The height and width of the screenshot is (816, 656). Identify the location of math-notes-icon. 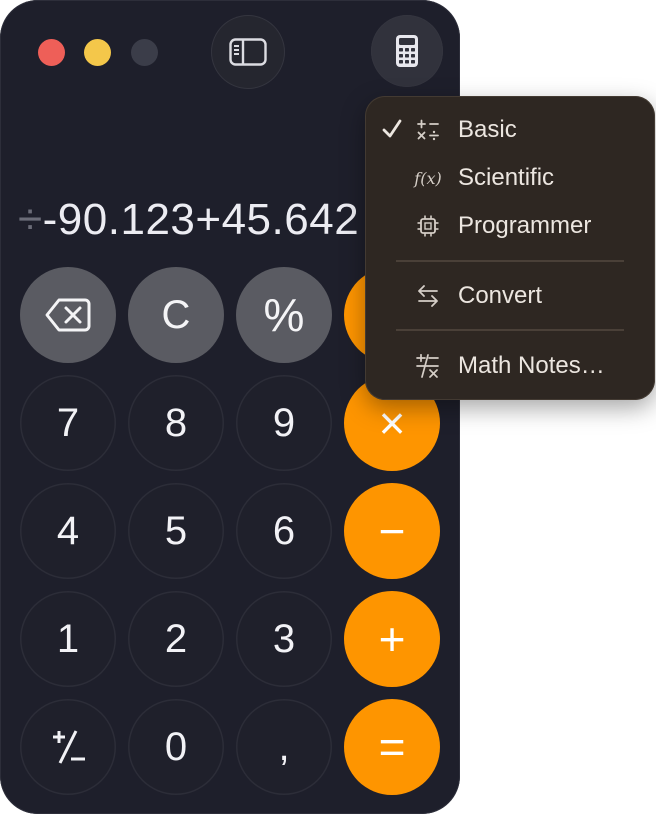
(428, 366).